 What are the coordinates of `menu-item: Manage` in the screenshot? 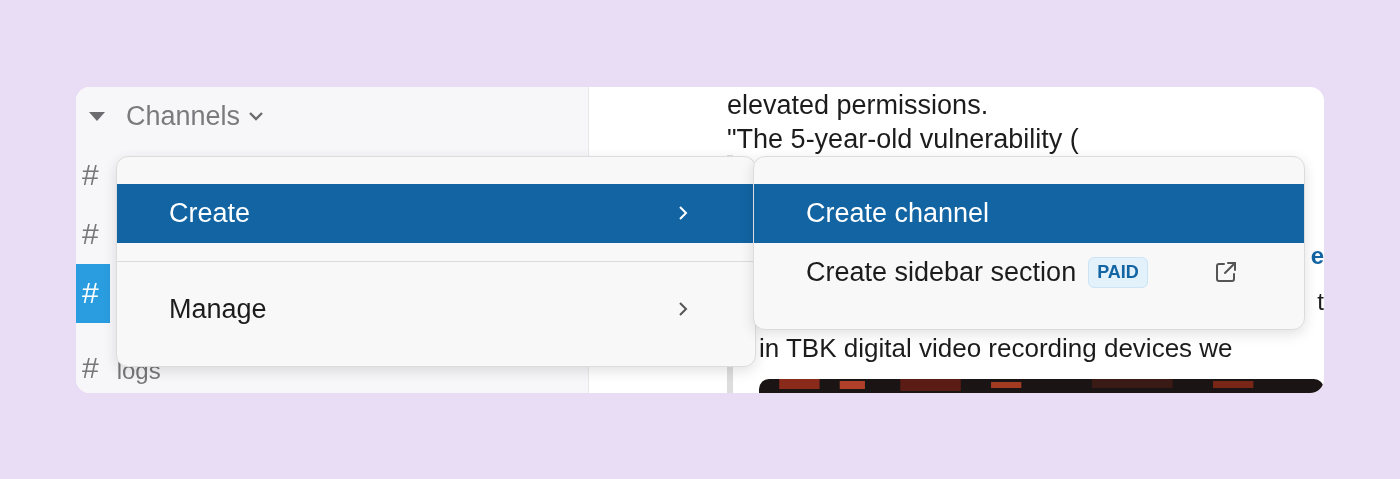 It's located at (436, 309).